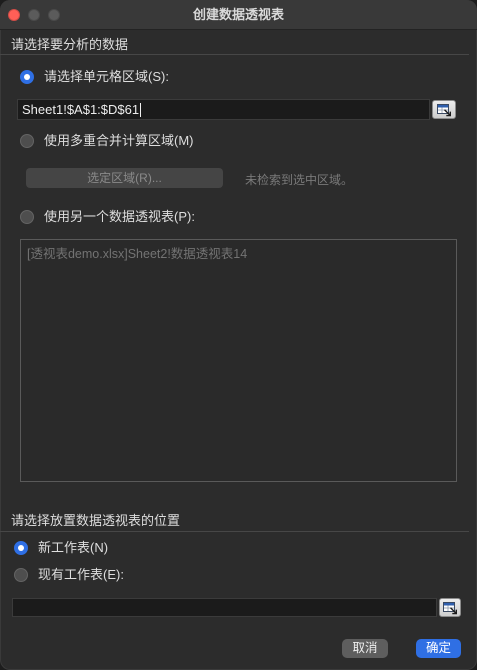 This screenshot has width=477, height=670. I want to click on option-label: 使用多重合并计算区域(M), so click(119, 140).